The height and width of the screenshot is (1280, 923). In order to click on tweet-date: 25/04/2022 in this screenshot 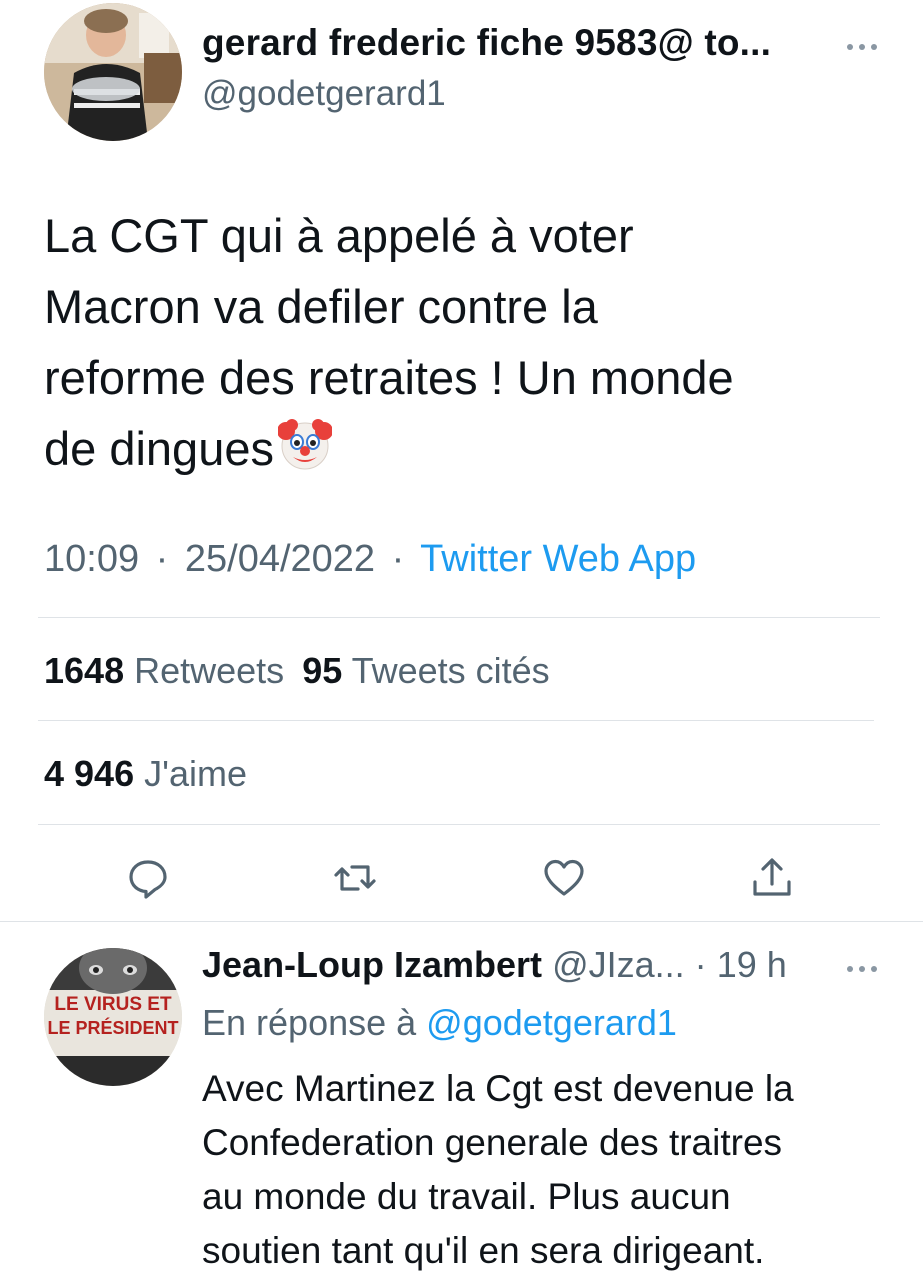, I will do `click(280, 559)`.